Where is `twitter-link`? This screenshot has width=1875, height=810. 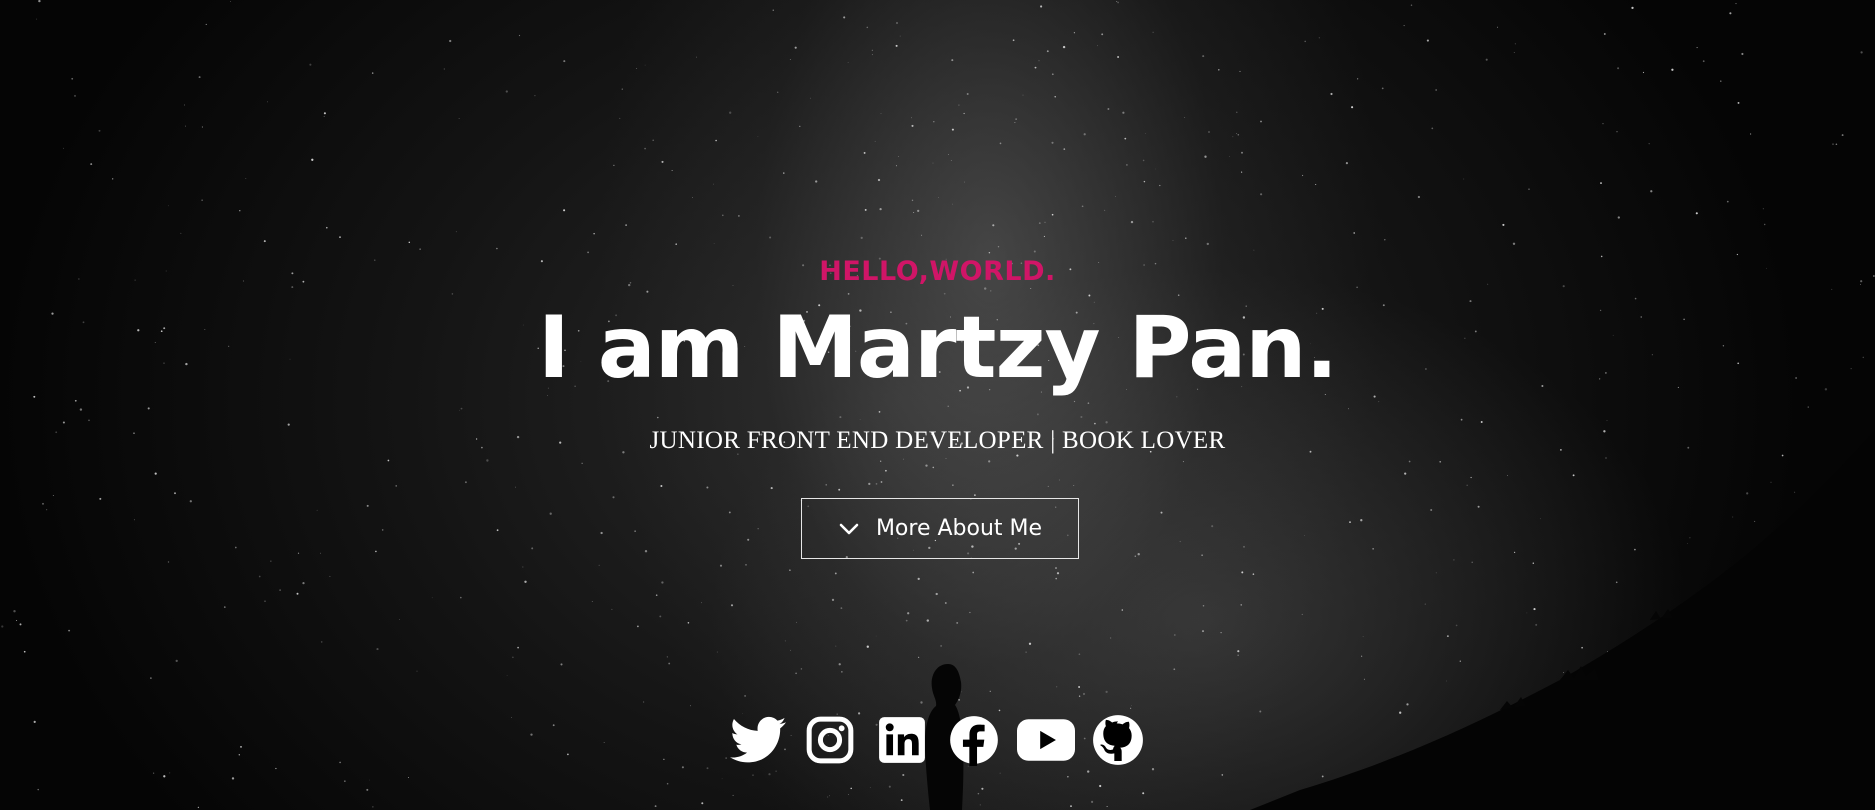
twitter-link is located at coordinates (758, 740).